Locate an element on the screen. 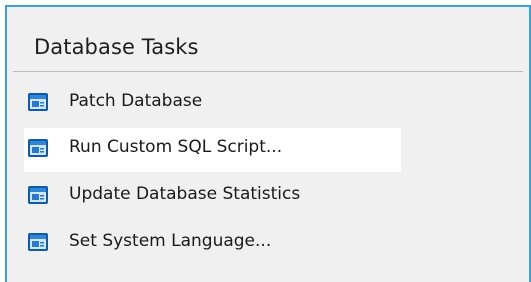 Image resolution: width=531 pixels, height=282 pixels. task-label: Patch Database is located at coordinates (136, 101).